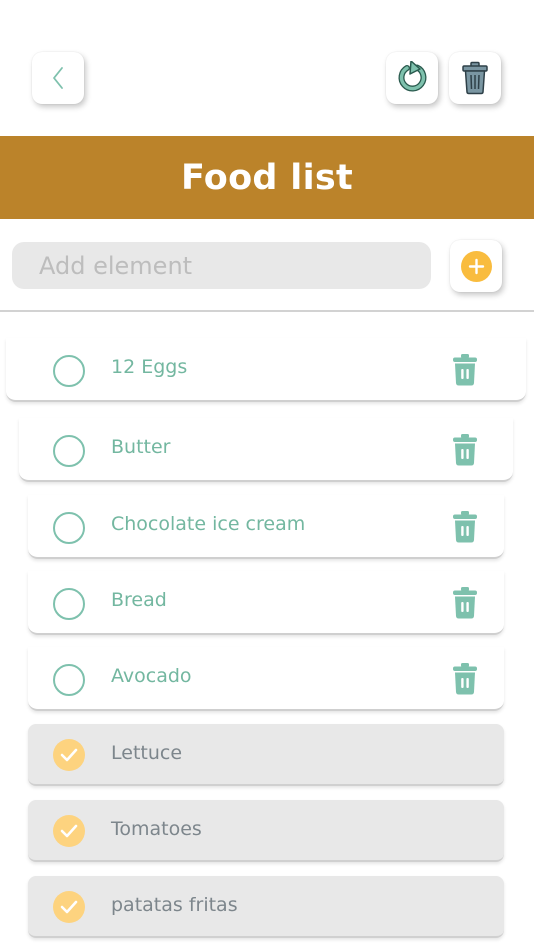 The image size is (534, 950). I want to click on item-label: Chocolate ice cream, so click(208, 524).